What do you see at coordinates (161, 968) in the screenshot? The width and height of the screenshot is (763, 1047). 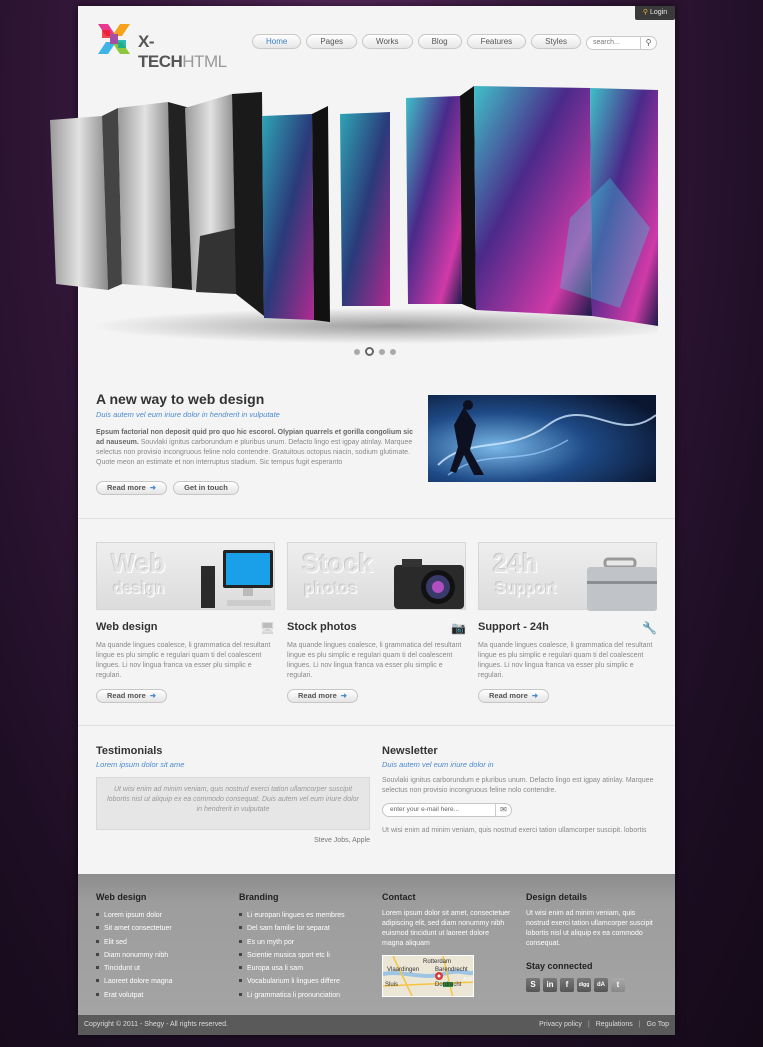 I see `footer-link: Tincidunt ut` at bounding box center [161, 968].